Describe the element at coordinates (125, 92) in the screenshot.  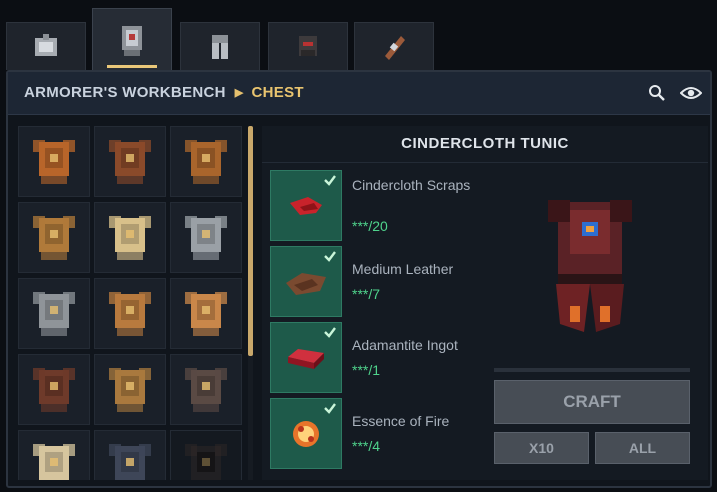
I see `breadcrumb-parent: ARMORER'S WORKBENCH` at that location.